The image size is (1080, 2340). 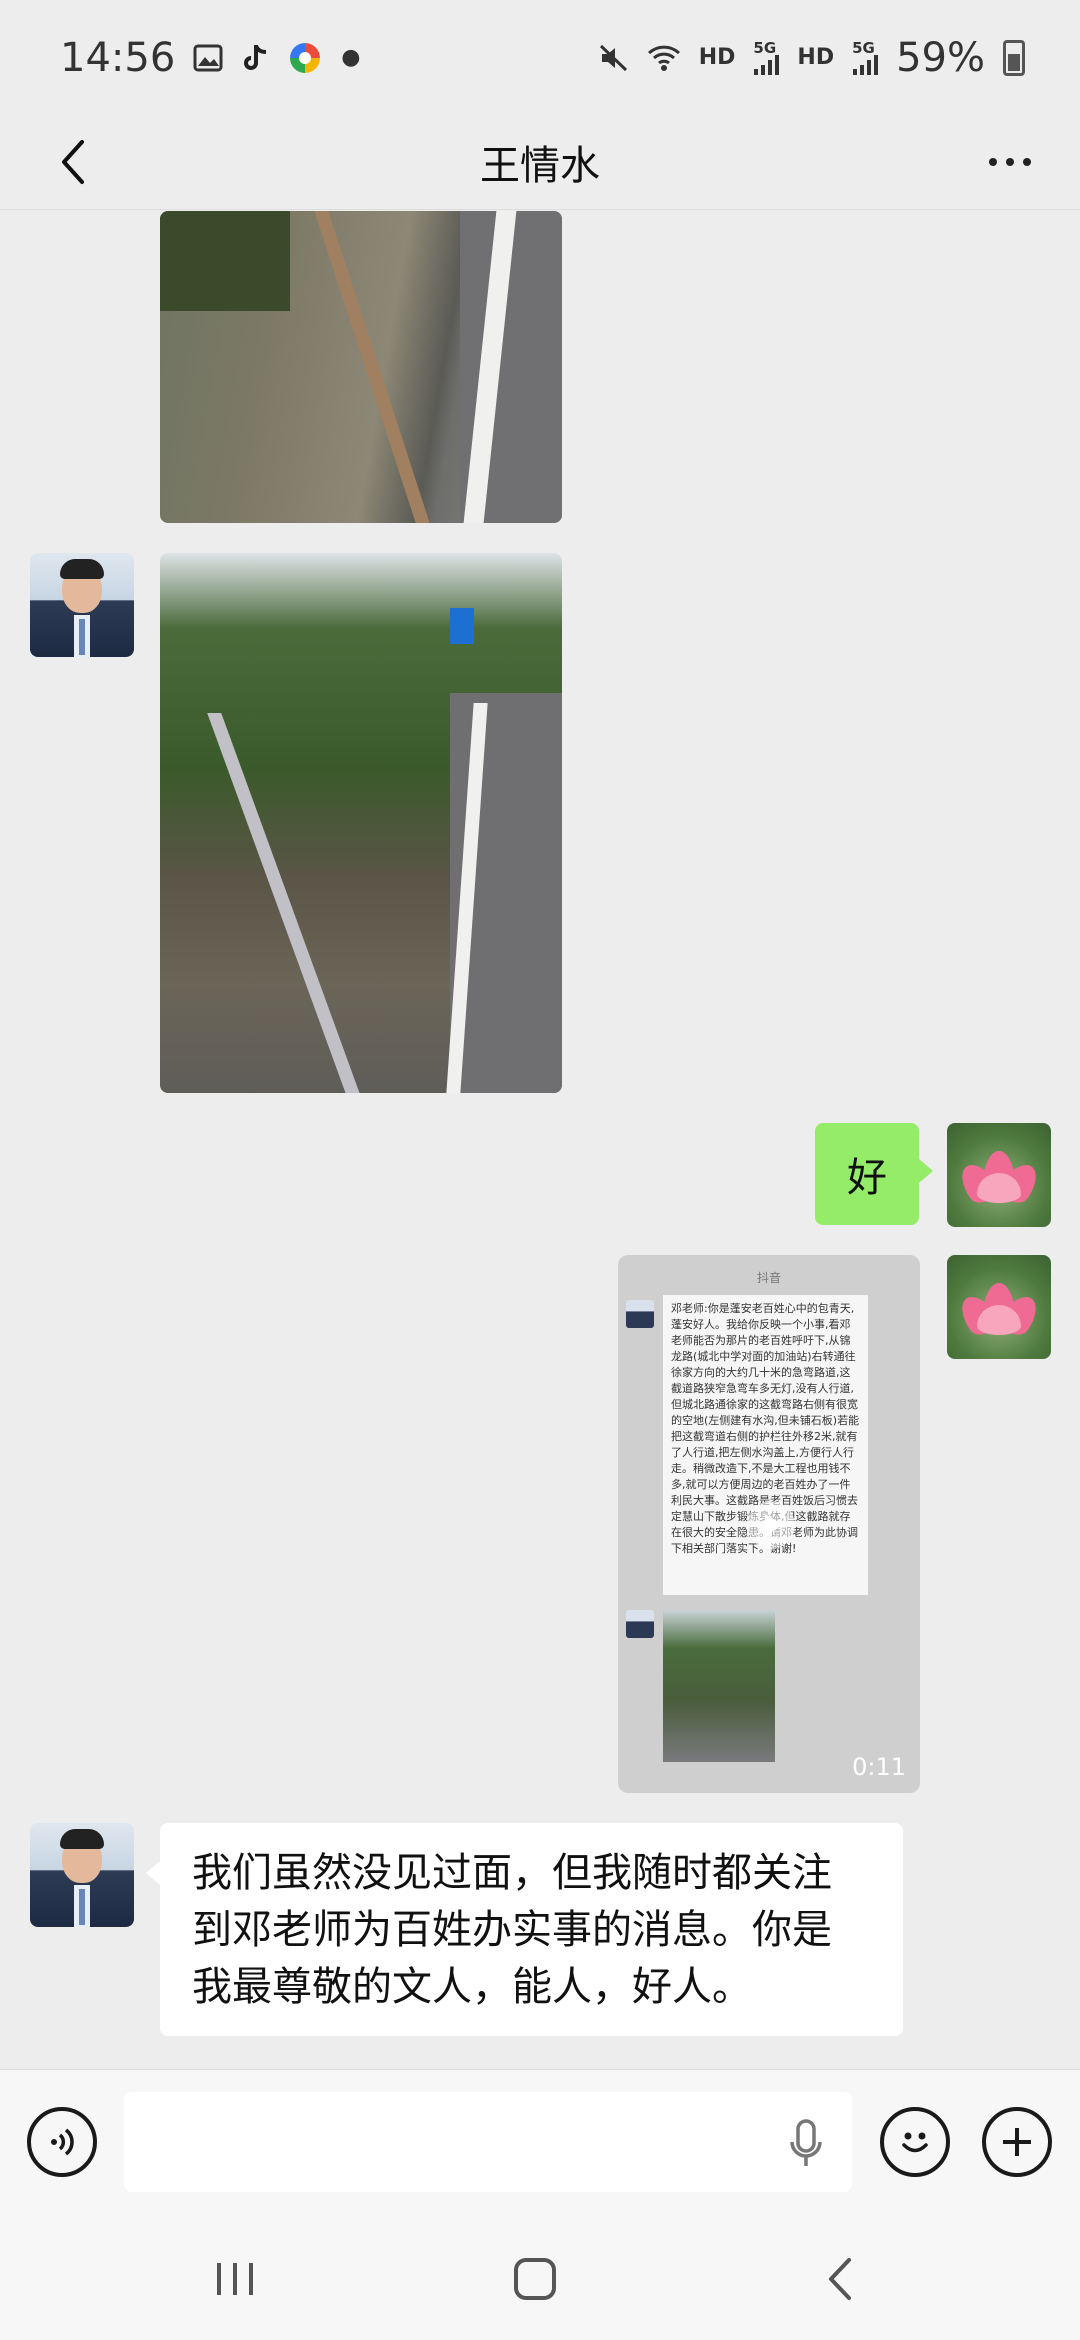 I want to click on status-left: 14:56 ●, so click(x=210, y=58).